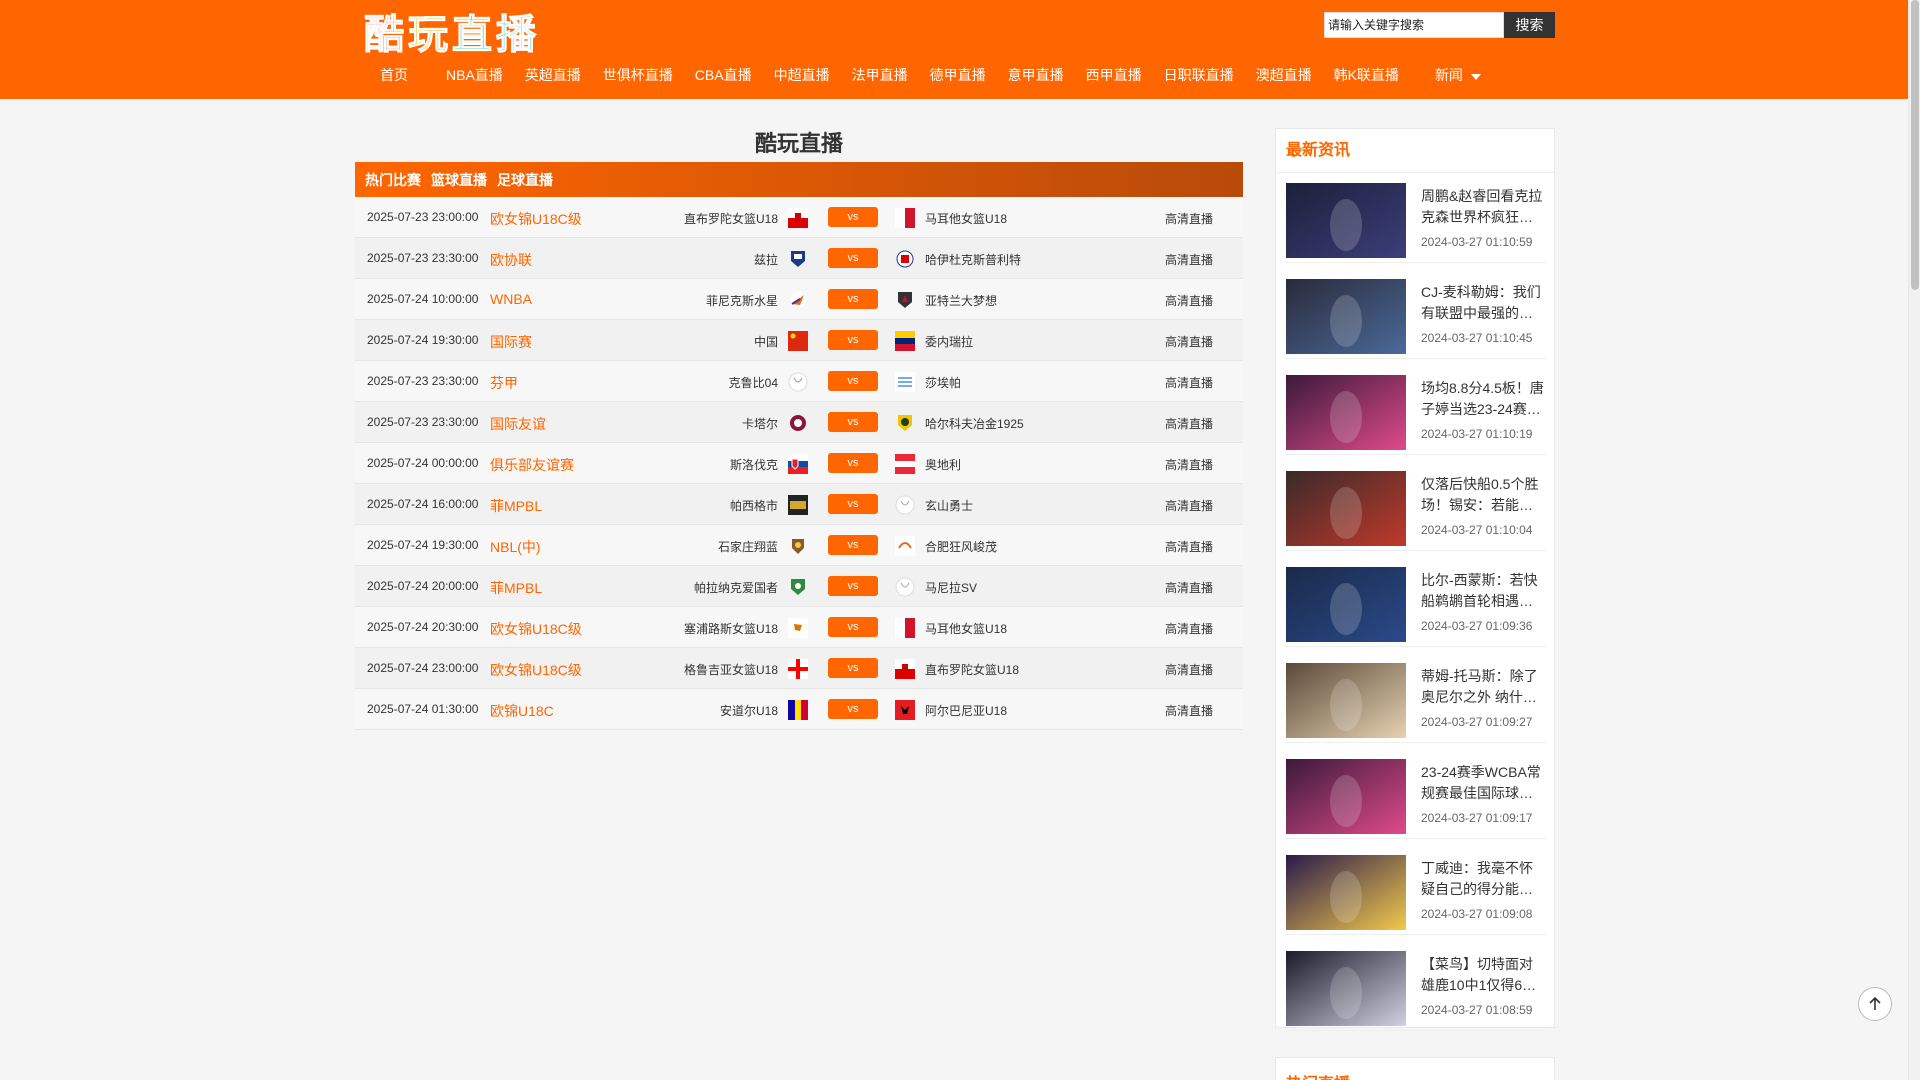 Image resolution: width=1920 pixels, height=1080 pixels. What do you see at coordinates (1114, 75) in the screenshot?
I see `nav-laliga: 西甲直播` at bounding box center [1114, 75].